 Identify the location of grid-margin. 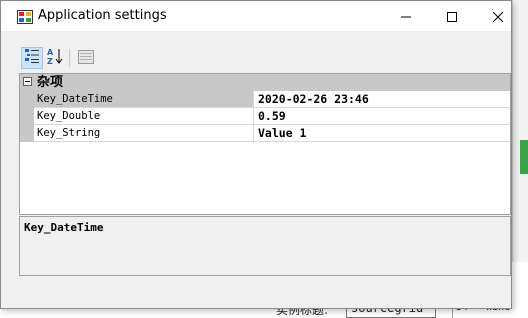
(27, 116).